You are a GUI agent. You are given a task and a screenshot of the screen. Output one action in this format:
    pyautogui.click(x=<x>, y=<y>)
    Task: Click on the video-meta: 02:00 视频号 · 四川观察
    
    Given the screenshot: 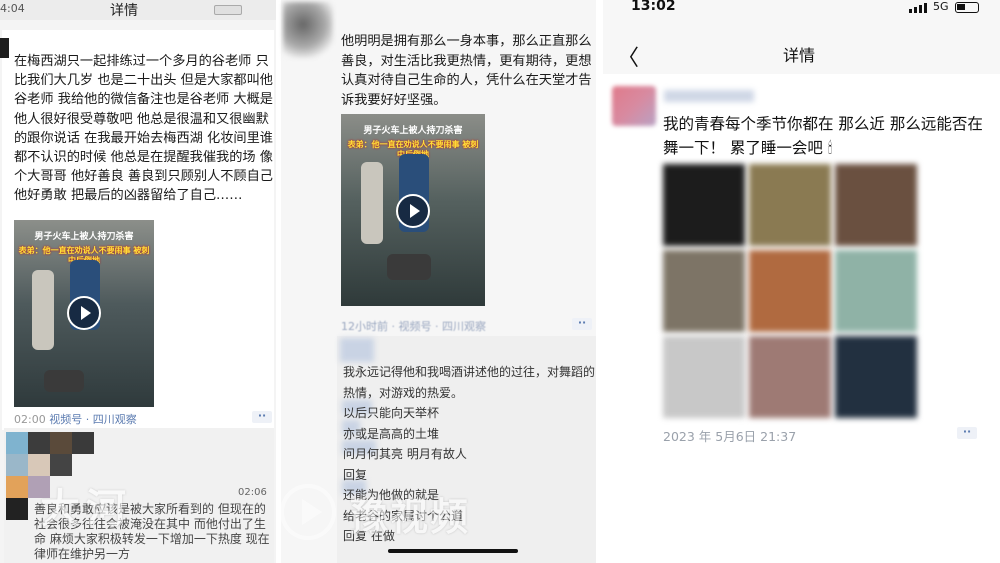 What is the action you would take?
    pyautogui.click(x=75, y=419)
    